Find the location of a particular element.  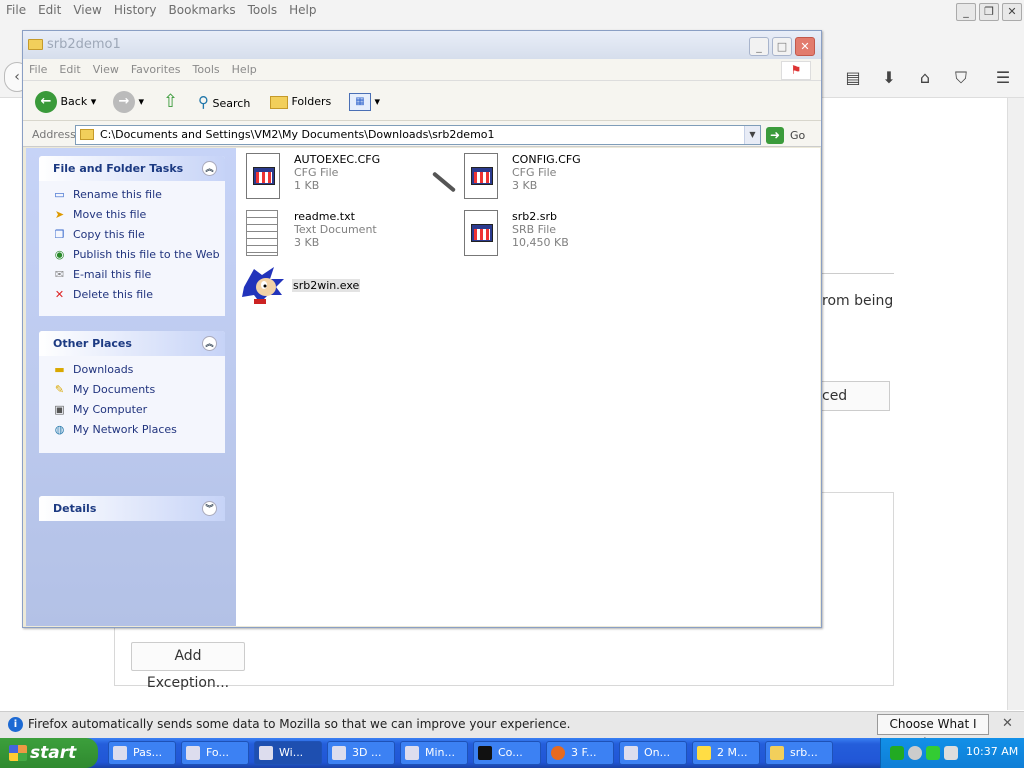

task-email: ✉ E-mail this file is located at coordinates (132, 275).